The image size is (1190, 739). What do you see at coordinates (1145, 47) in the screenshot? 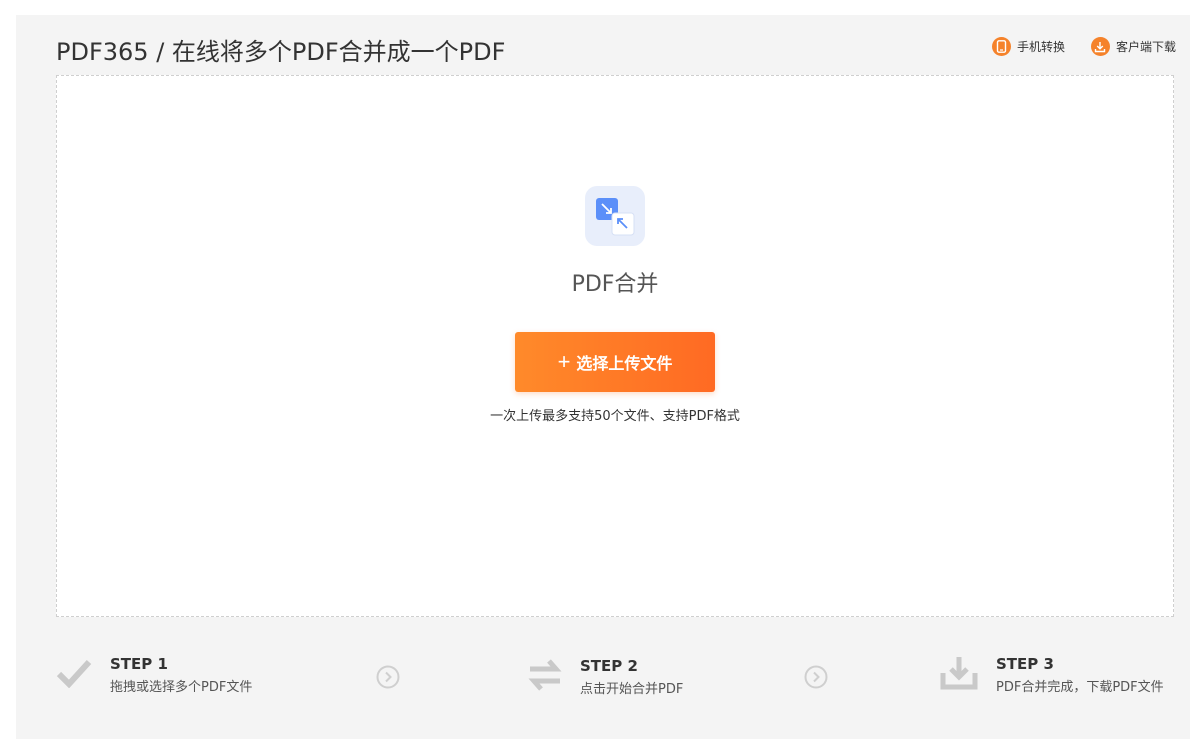
I see `client-download-label: 客户端下载` at bounding box center [1145, 47].